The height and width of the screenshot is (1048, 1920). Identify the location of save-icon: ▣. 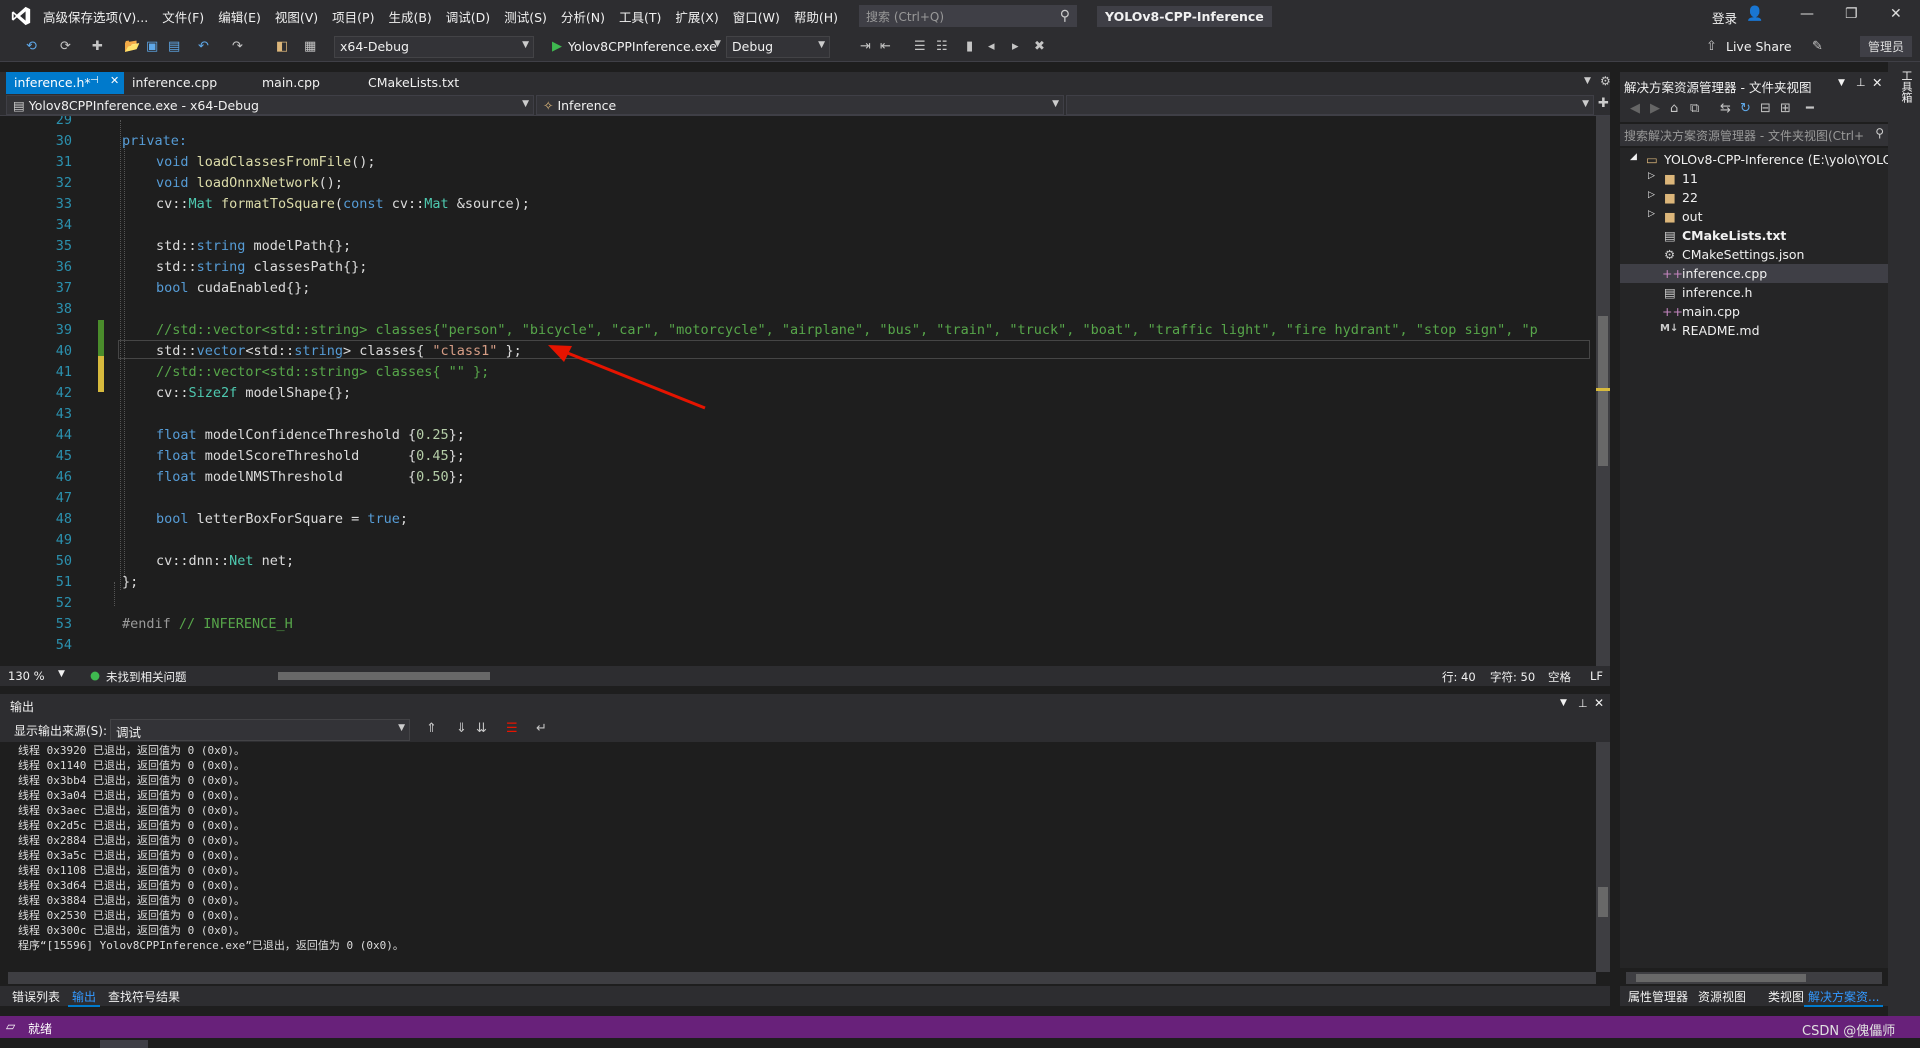
(152, 46).